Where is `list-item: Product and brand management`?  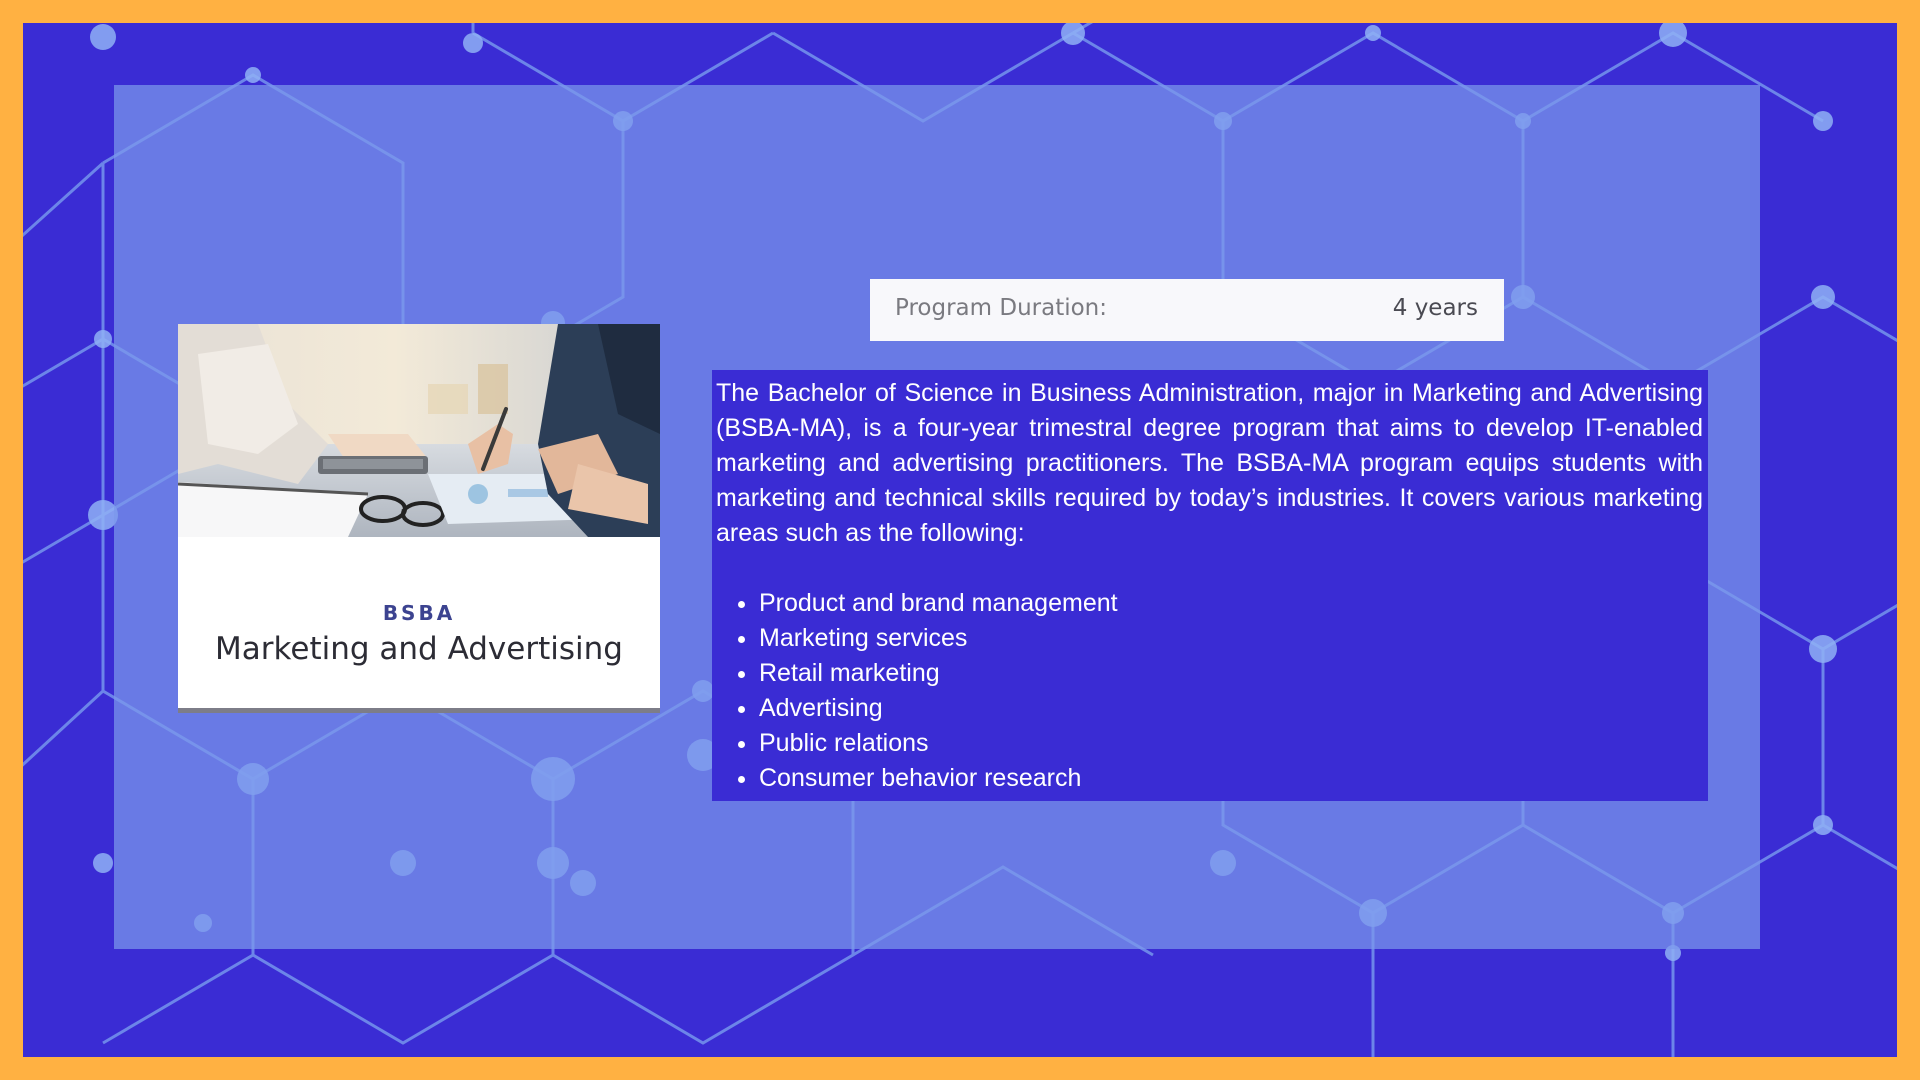
list-item: Product and brand management is located at coordinates (1231, 603).